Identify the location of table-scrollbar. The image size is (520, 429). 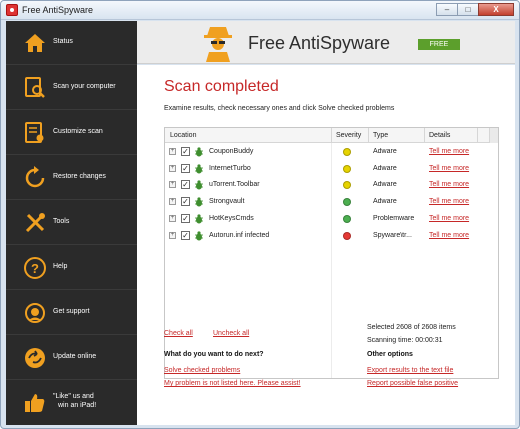
(493, 135).